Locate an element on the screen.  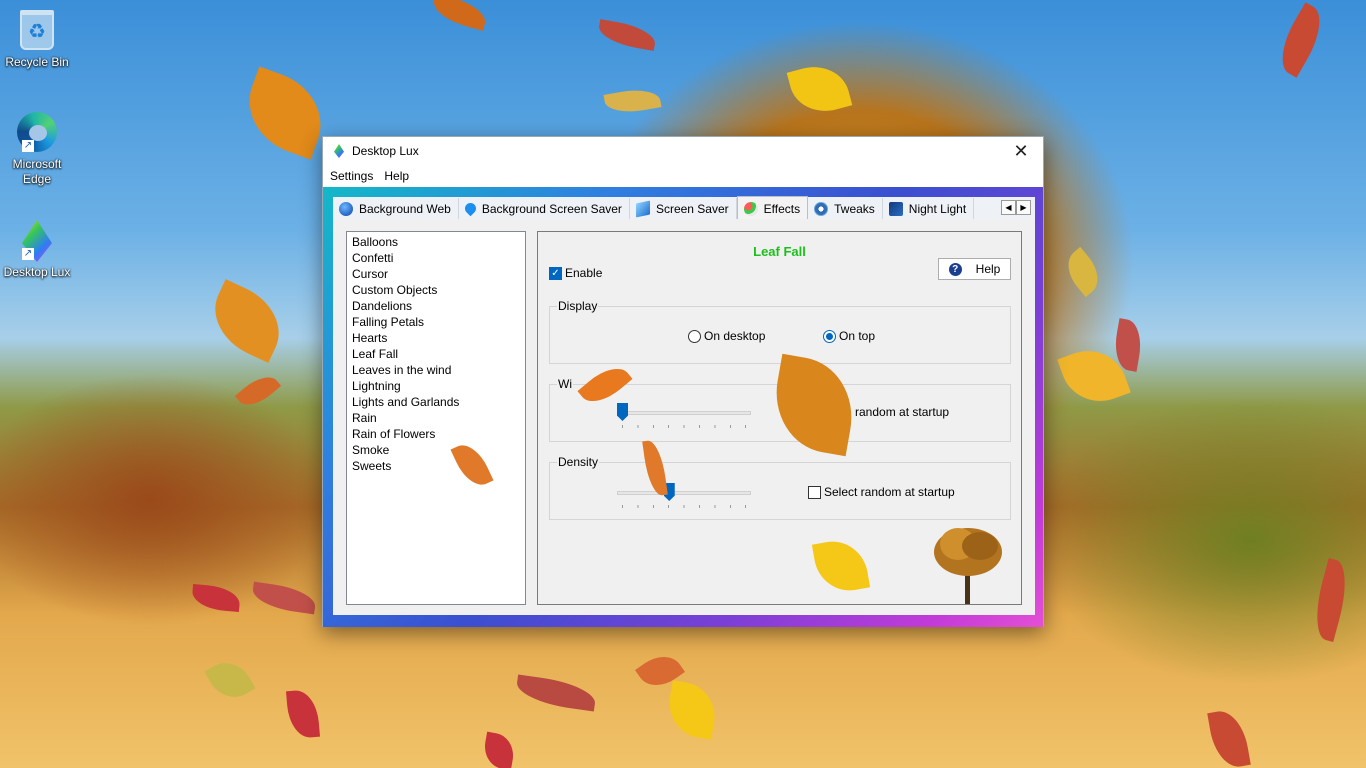
desktop-icon-label: Microsoft Edge is located at coordinates (37, 171).